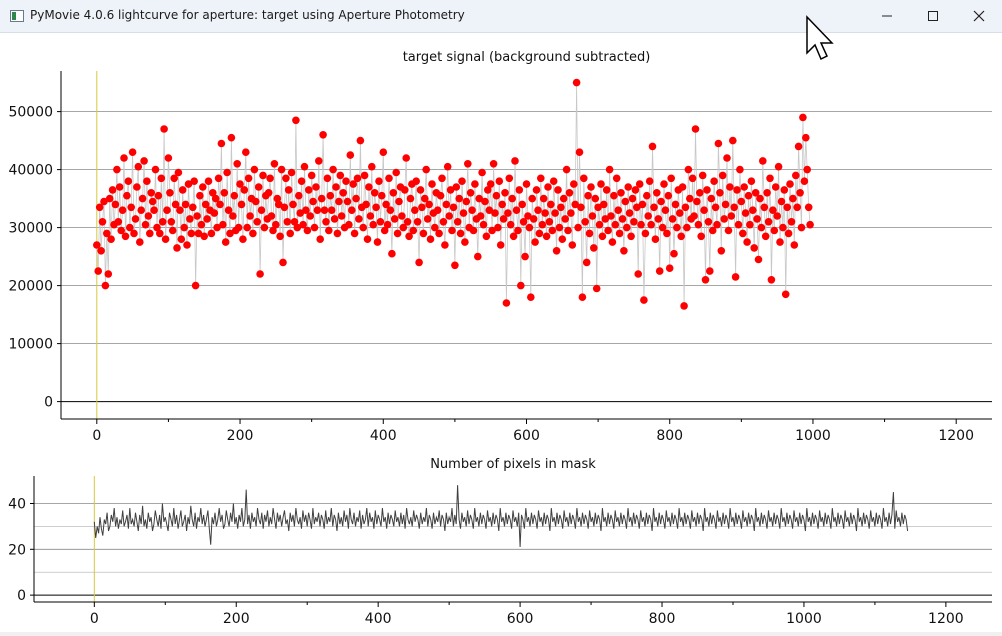 The width and height of the screenshot is (1002, 636). What do you see at coordinates (30, 229) in the screenshot?
I see `y-tick-label: 30000` at bounding box center [30, 229].